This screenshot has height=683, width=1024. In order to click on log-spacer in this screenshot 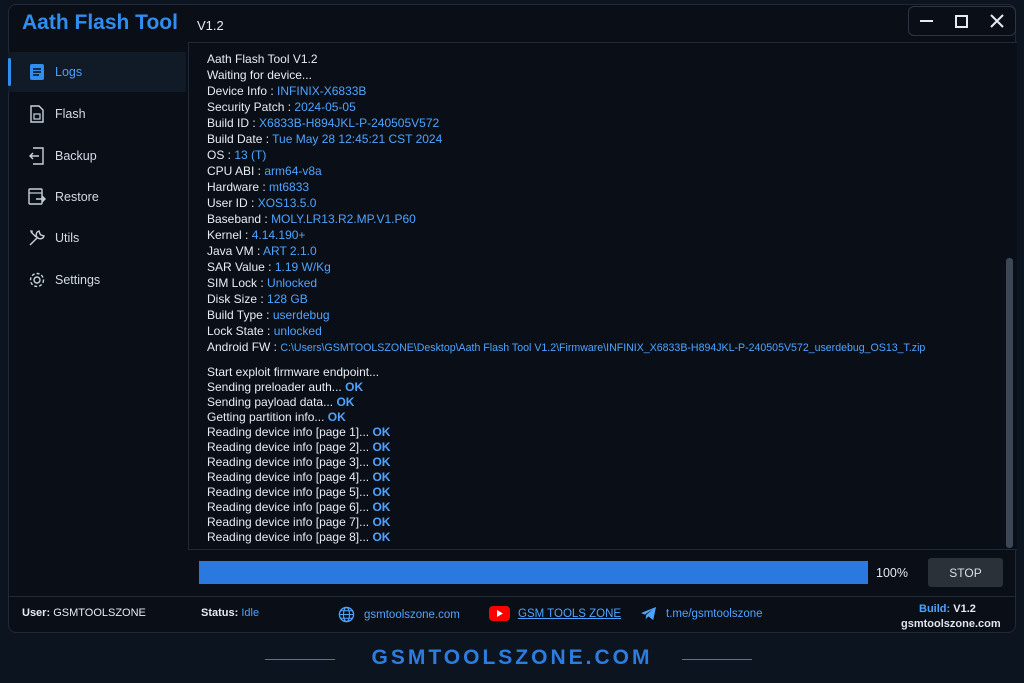, I will do `click(602, 360)`.